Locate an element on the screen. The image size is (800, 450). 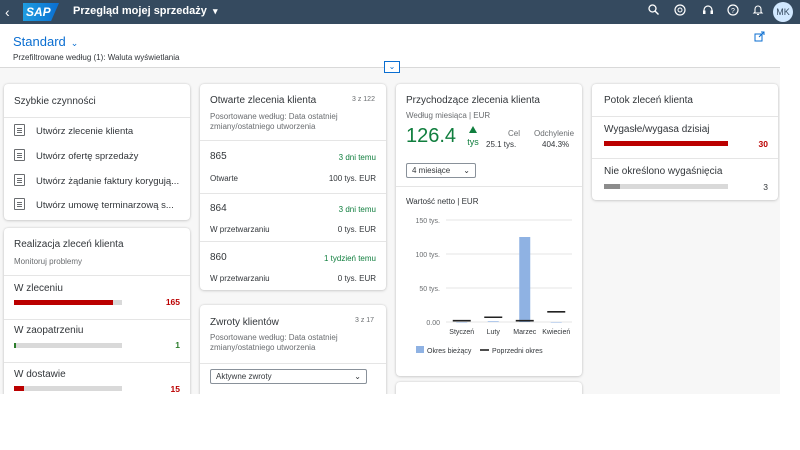
copilot-icon is located at coordinates (680, 12).